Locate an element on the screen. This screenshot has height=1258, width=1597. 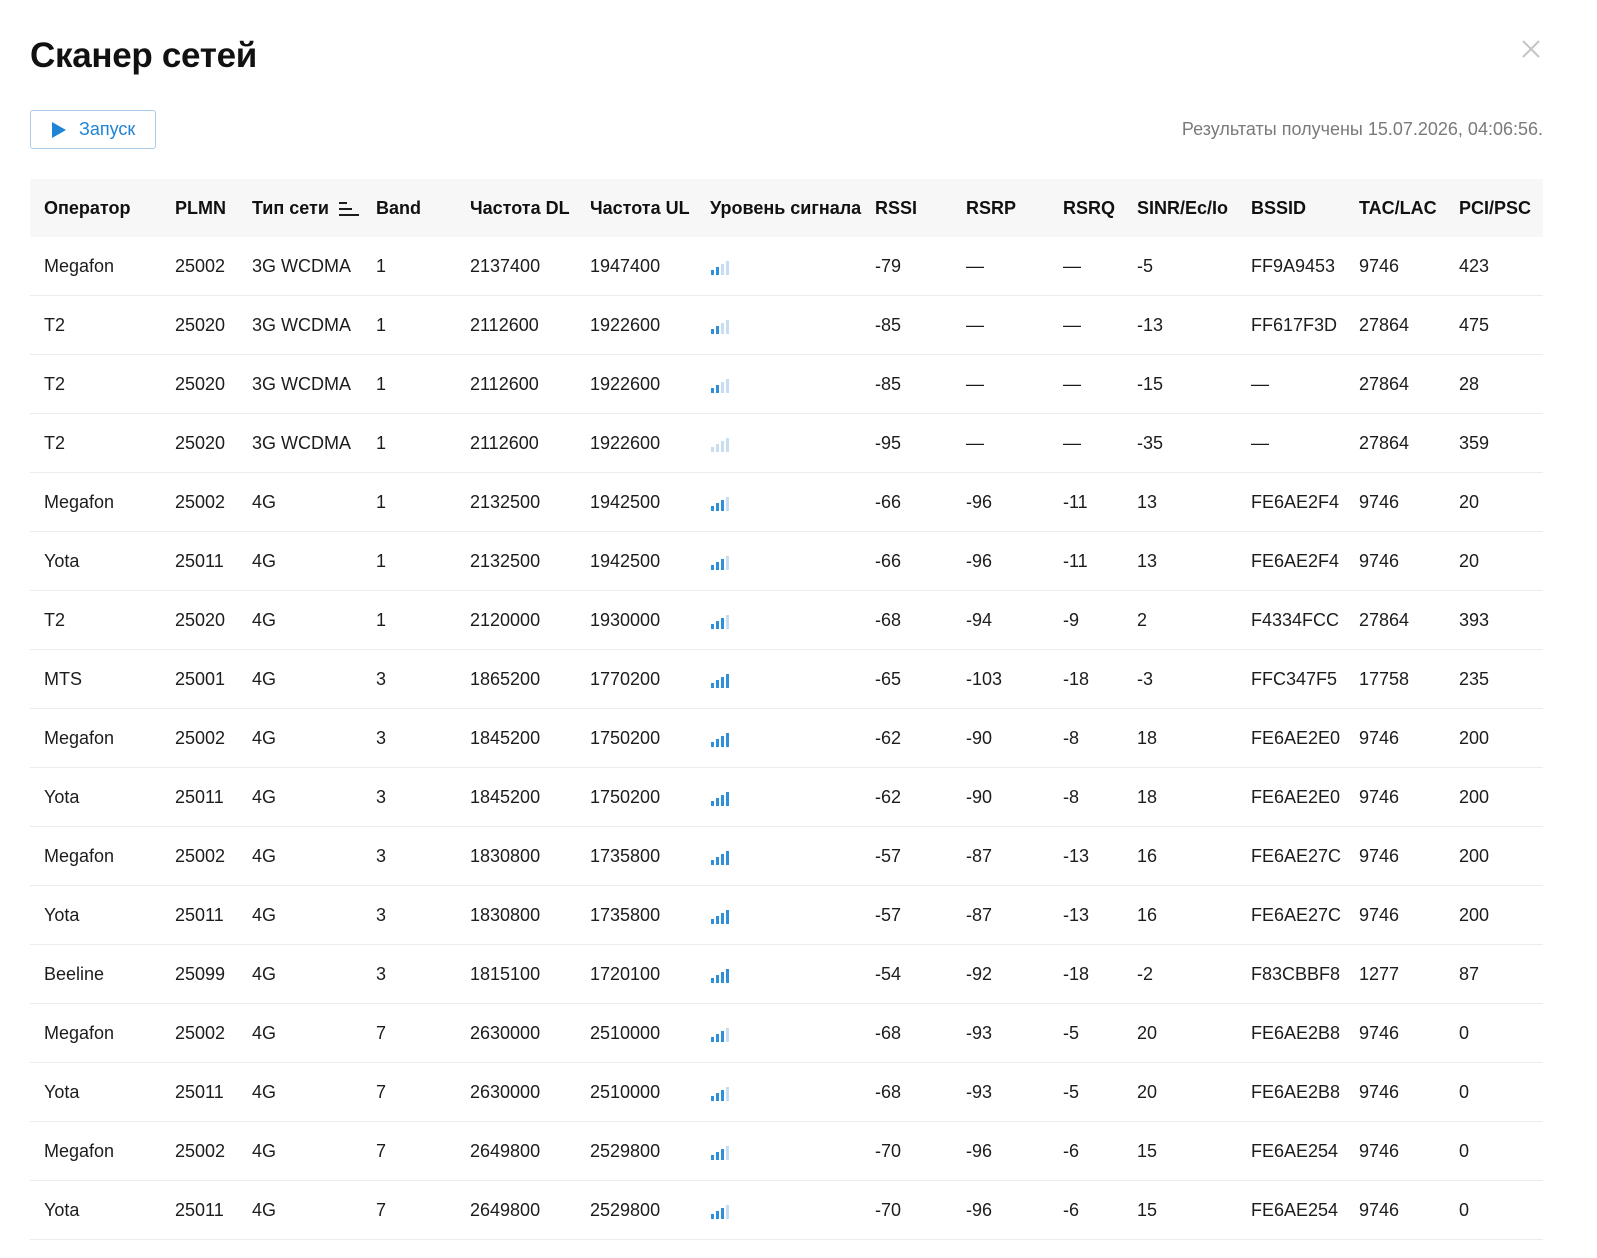
col-header-rssi: RSSI is located at coordinates (906, 208).